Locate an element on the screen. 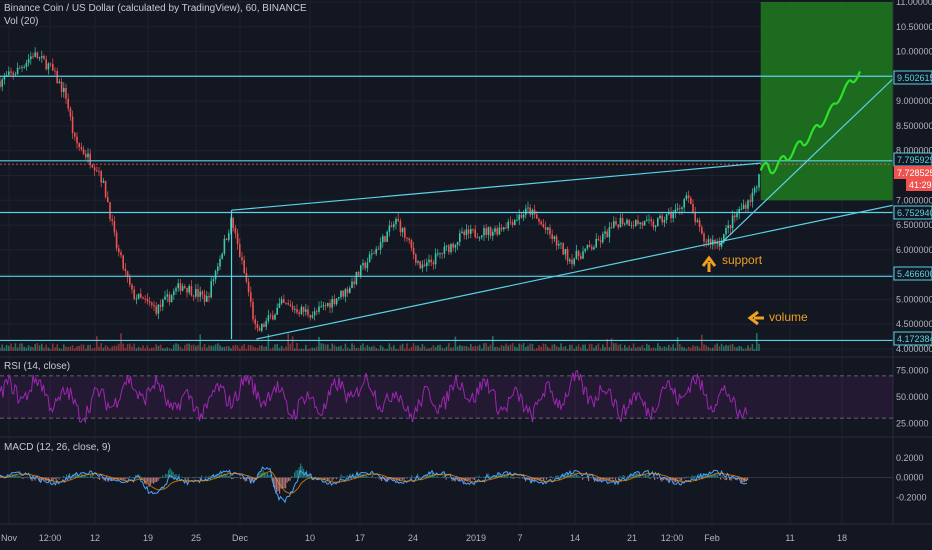 The image size is (932, 550). price-axis-tick: 7.0000000 is located at coordinates (914, 200).